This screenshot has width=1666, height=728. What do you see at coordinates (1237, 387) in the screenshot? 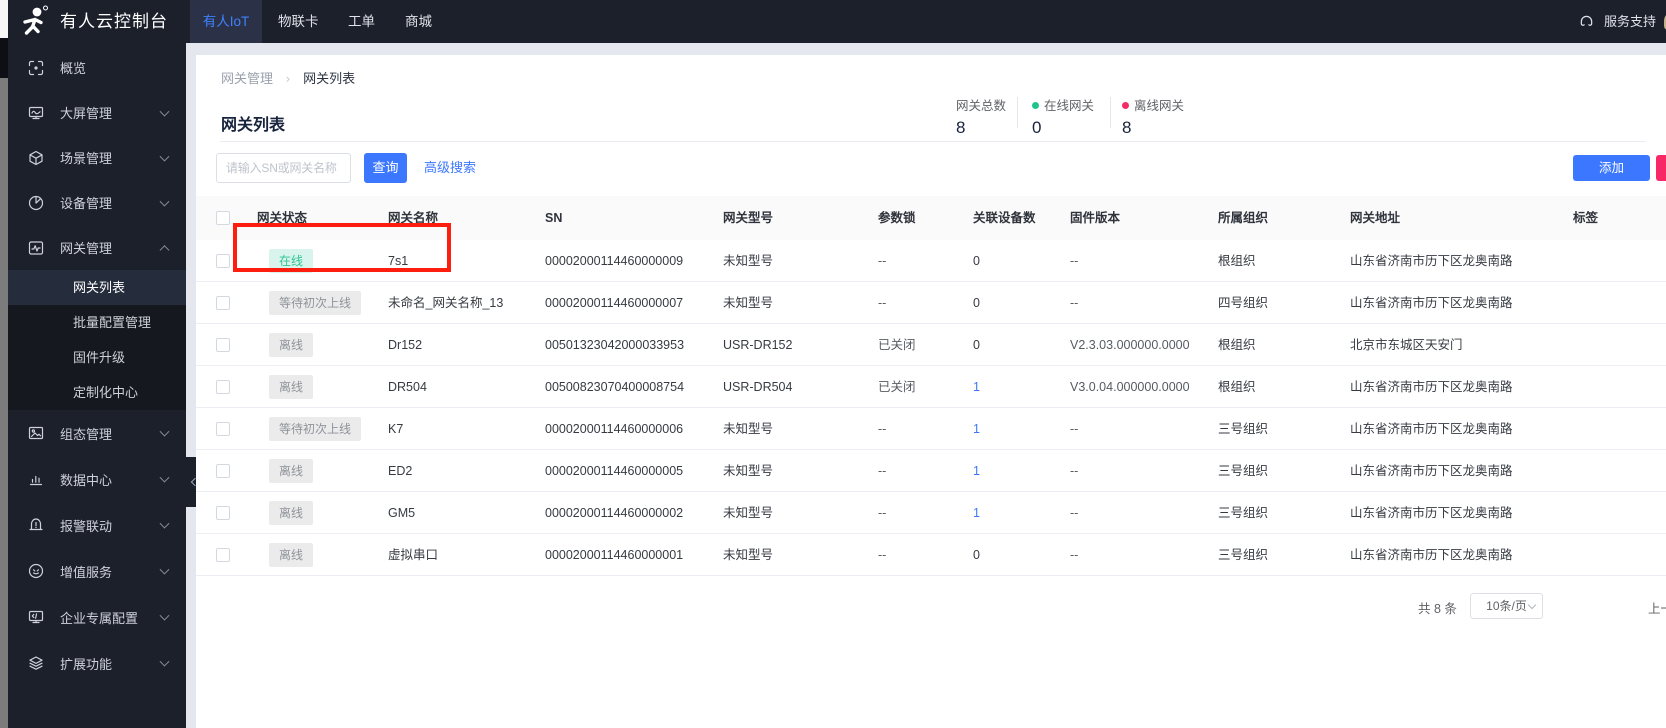
I see `cell-org: 根组织` at bounding box center [1237, 387].